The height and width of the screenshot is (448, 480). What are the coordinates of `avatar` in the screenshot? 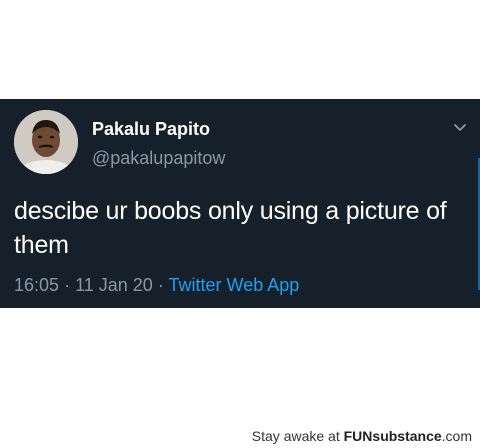 It's located at (46, 142).